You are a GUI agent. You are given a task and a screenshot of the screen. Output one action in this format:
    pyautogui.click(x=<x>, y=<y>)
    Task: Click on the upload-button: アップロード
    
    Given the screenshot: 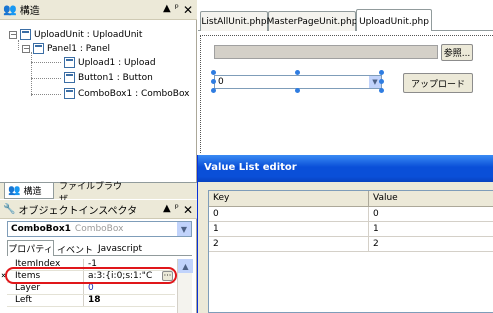 What is the action you would take?
    pyautogui.click(x=438, y=83)
    